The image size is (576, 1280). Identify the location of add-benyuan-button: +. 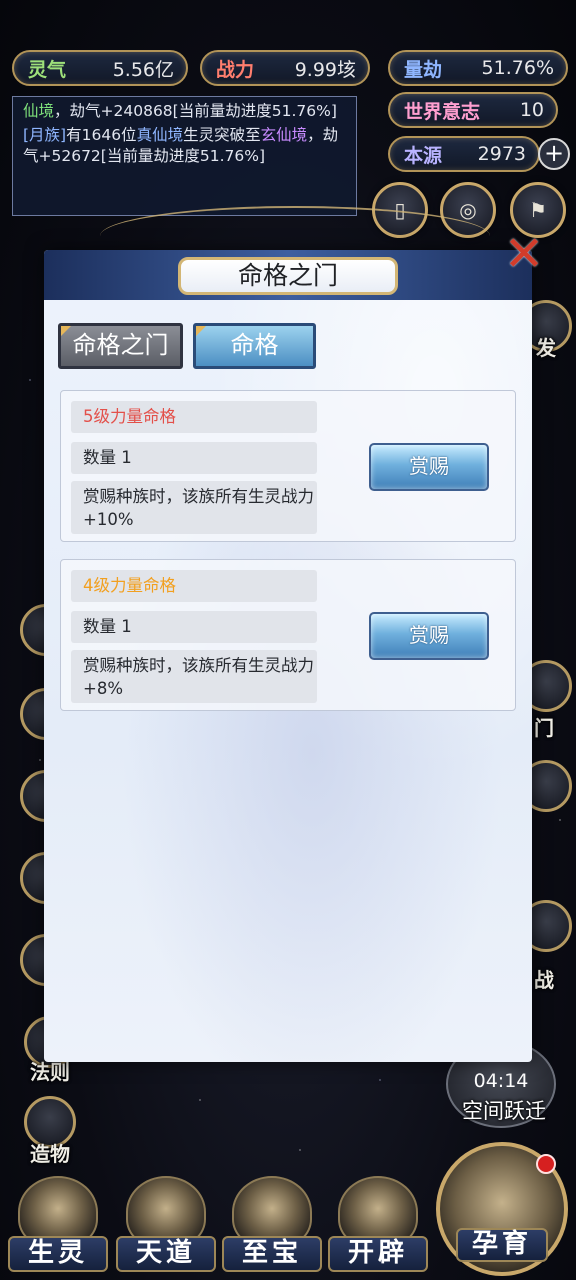
(554, 154).